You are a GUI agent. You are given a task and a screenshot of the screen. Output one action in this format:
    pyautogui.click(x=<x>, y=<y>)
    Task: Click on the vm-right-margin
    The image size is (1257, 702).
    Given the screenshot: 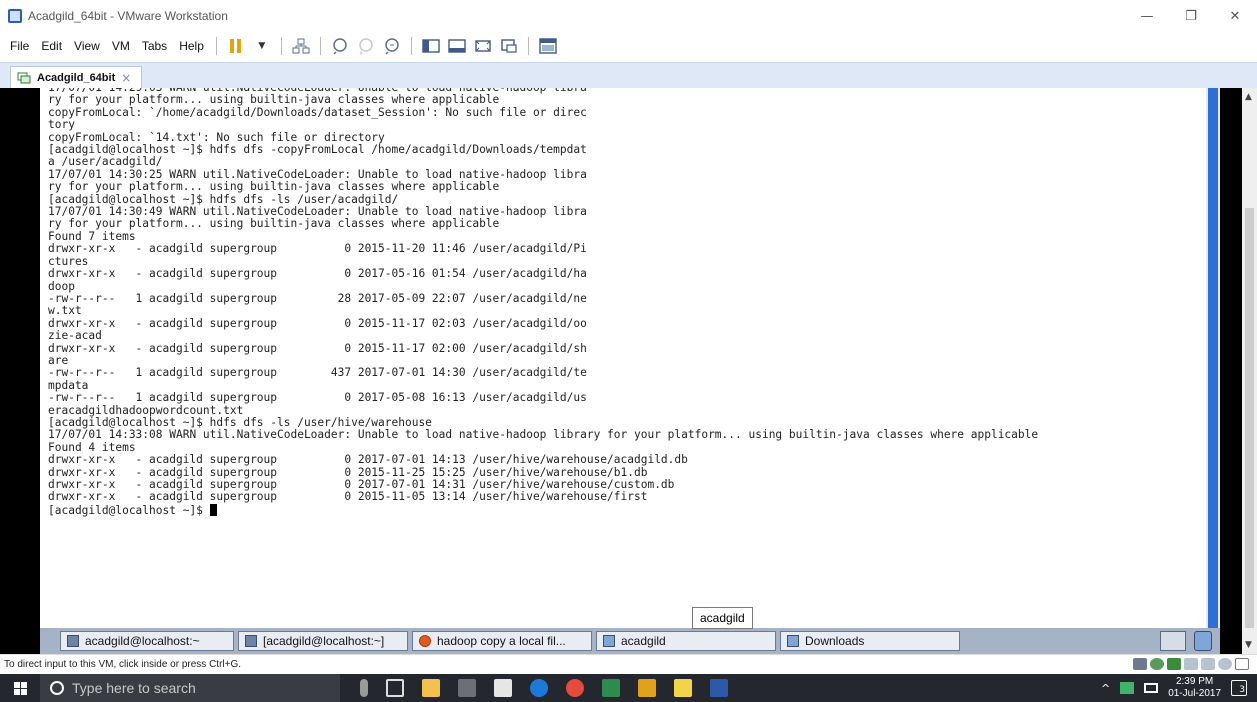 What is the action you would take?
    pyautogui.click(x=1231, y=371)
    